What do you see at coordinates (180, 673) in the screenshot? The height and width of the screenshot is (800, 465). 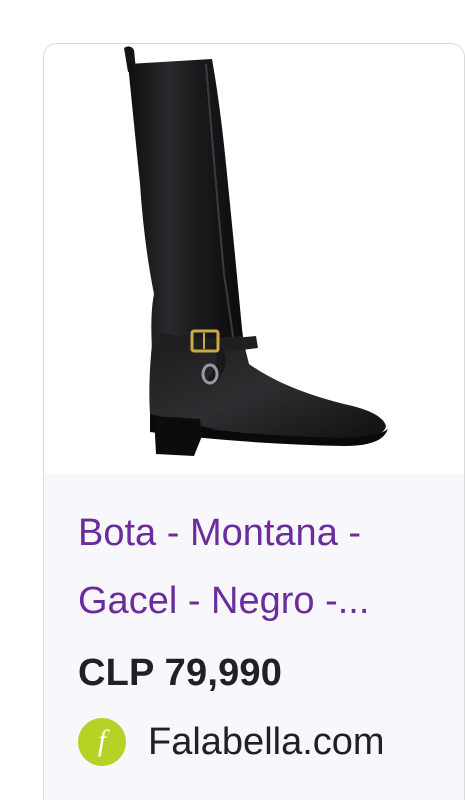 I see `product-price: CLP 79,990` at bounding box center [180, 673].